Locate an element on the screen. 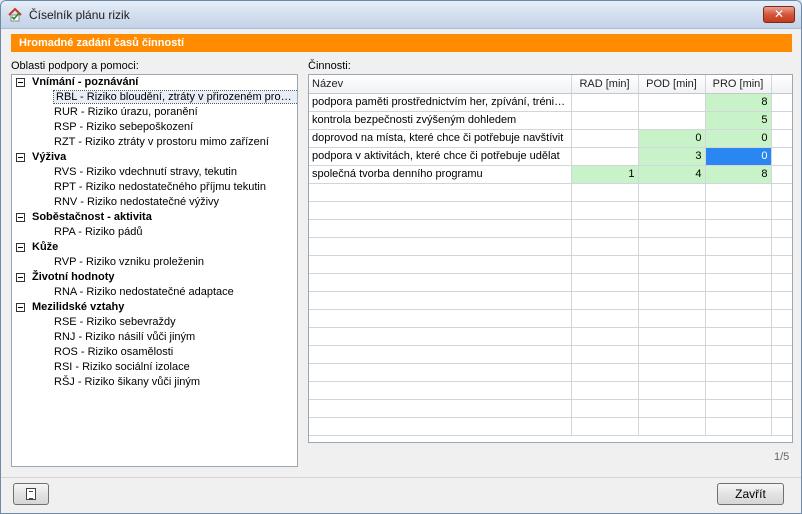  activity-name-cell: kontrola bezpečnosti zvýšeným dohledem is located at coordinates (440, 120).